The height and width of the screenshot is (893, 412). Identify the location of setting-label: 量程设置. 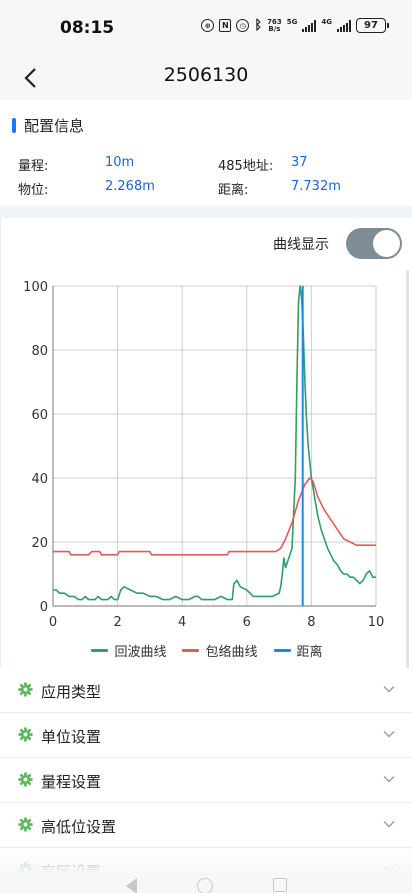
(71, 782).